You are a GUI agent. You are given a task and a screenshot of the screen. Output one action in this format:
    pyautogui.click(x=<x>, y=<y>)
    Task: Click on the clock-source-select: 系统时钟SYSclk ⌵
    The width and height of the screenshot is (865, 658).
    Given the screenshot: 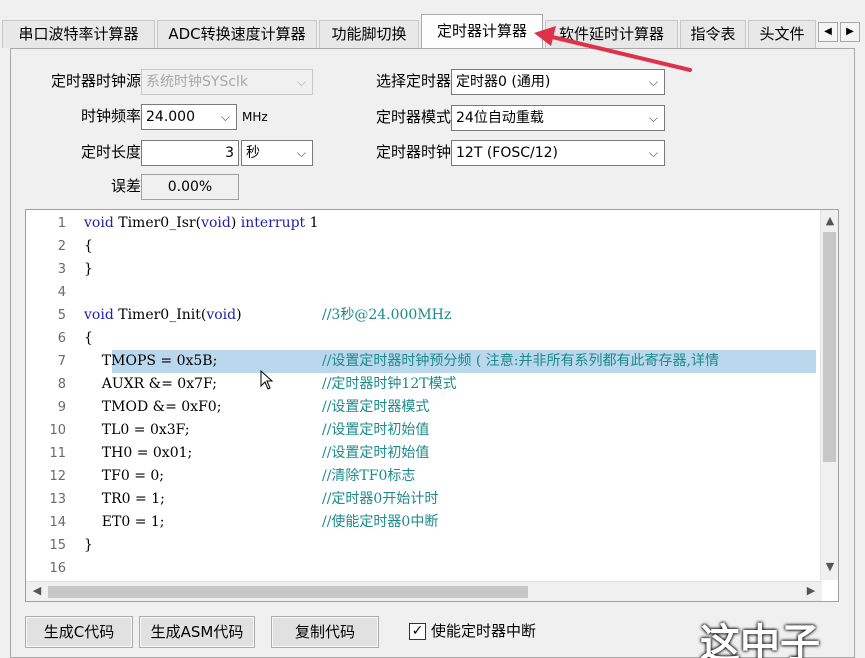 What is the action you would take?
    pyautogui.click(x=227, y=82)
    